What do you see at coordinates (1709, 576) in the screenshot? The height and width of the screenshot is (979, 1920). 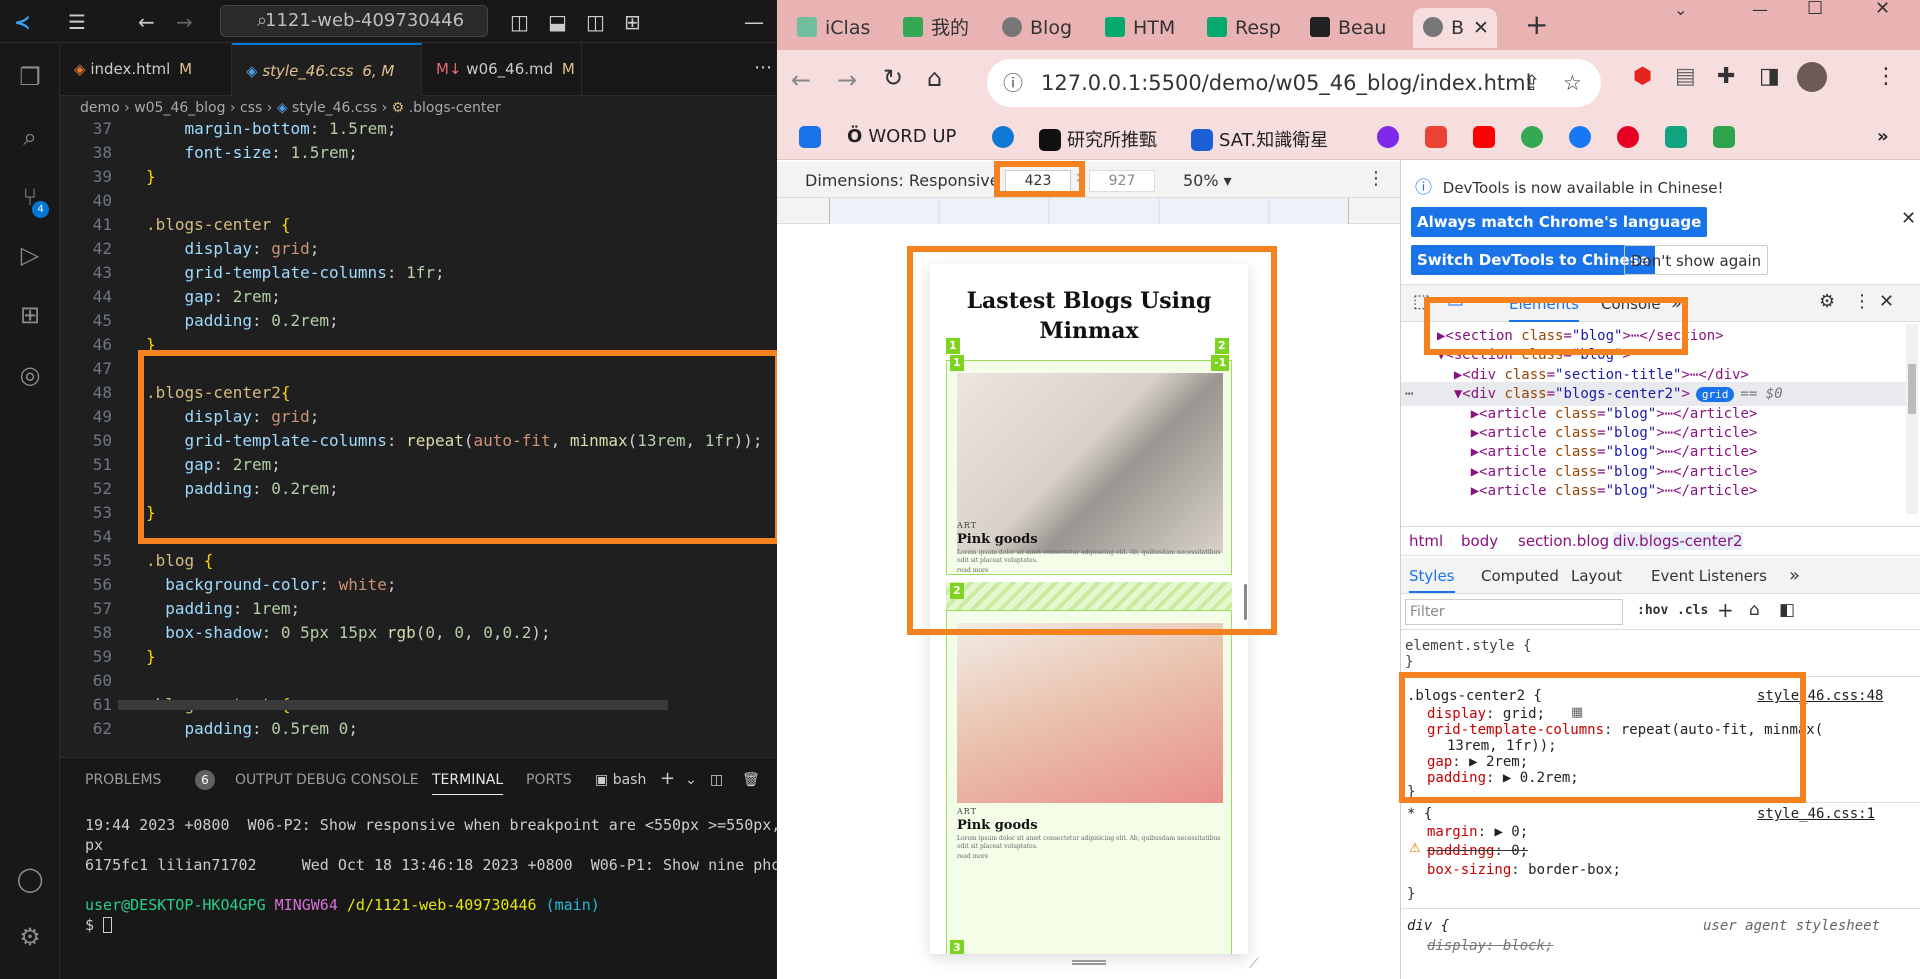 I see `tab-event-listeners: Event Listeners` at bounding box center [1709, 576].